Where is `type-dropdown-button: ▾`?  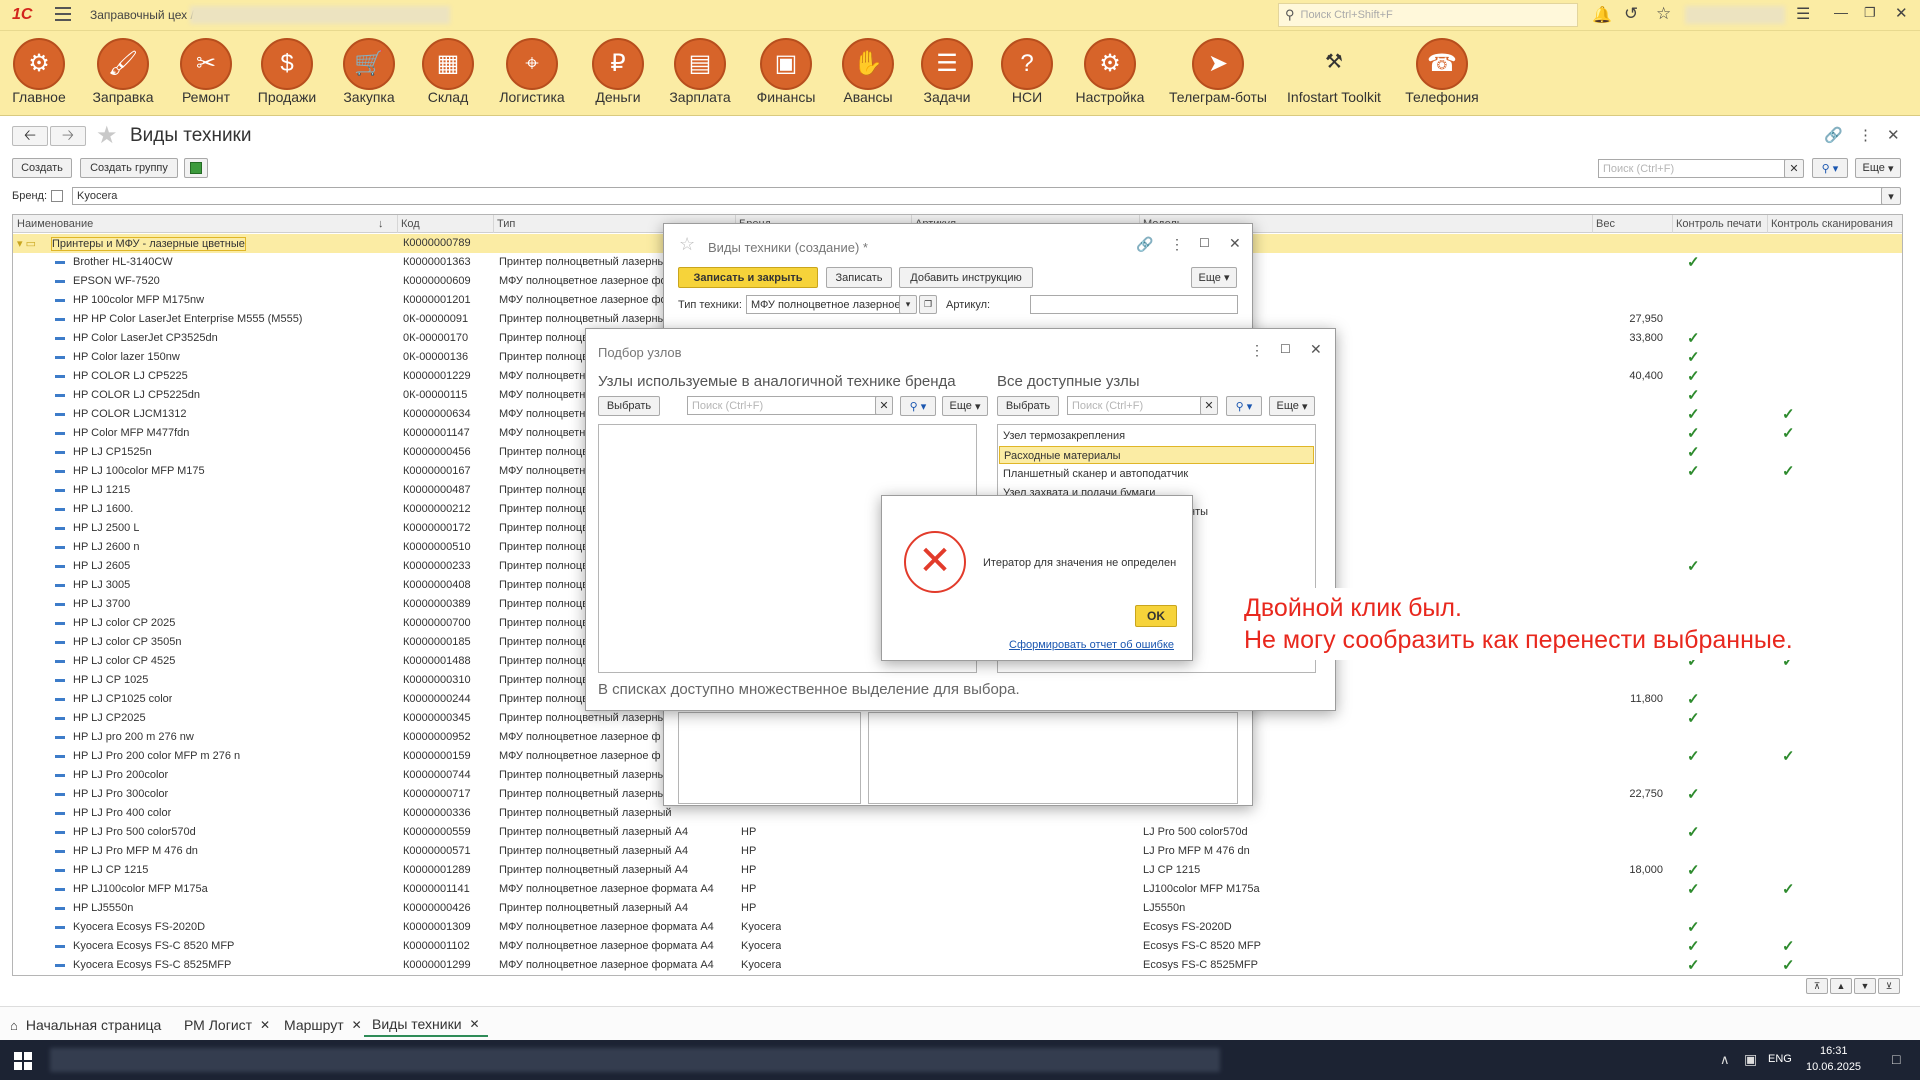
type-dropdown-button: ▾ is located at coordinates (908, 304).